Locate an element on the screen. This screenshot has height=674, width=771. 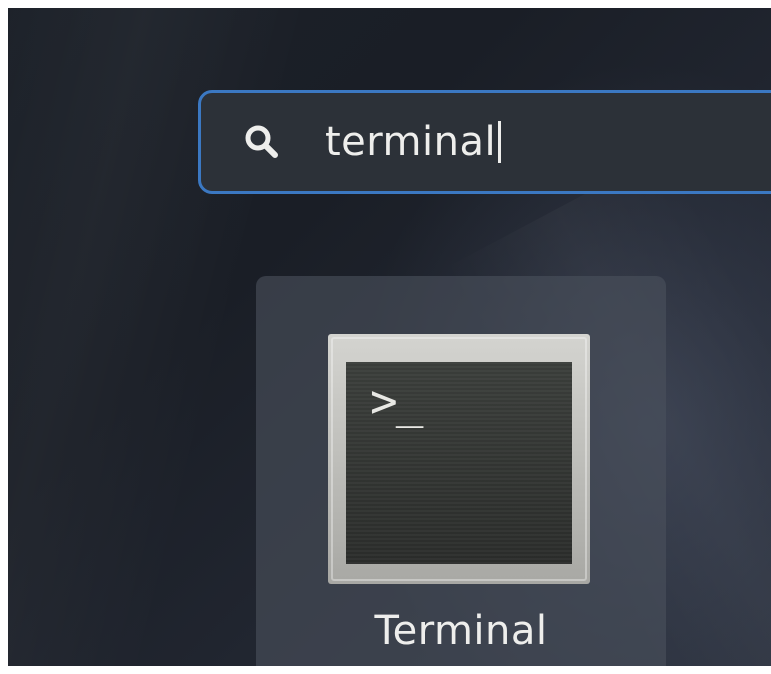
search-query-text: terminal is located at coordinates (411, 142).